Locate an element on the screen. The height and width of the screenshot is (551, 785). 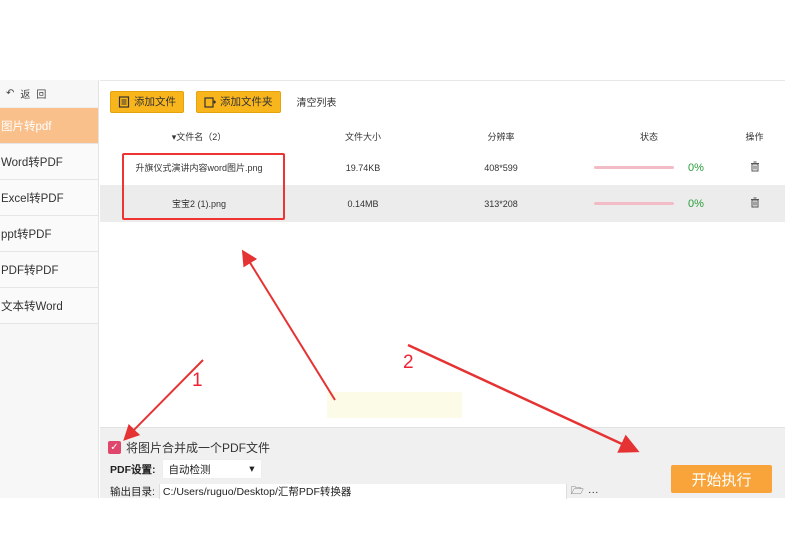
arrow-up is located at coordinates (288, 325).